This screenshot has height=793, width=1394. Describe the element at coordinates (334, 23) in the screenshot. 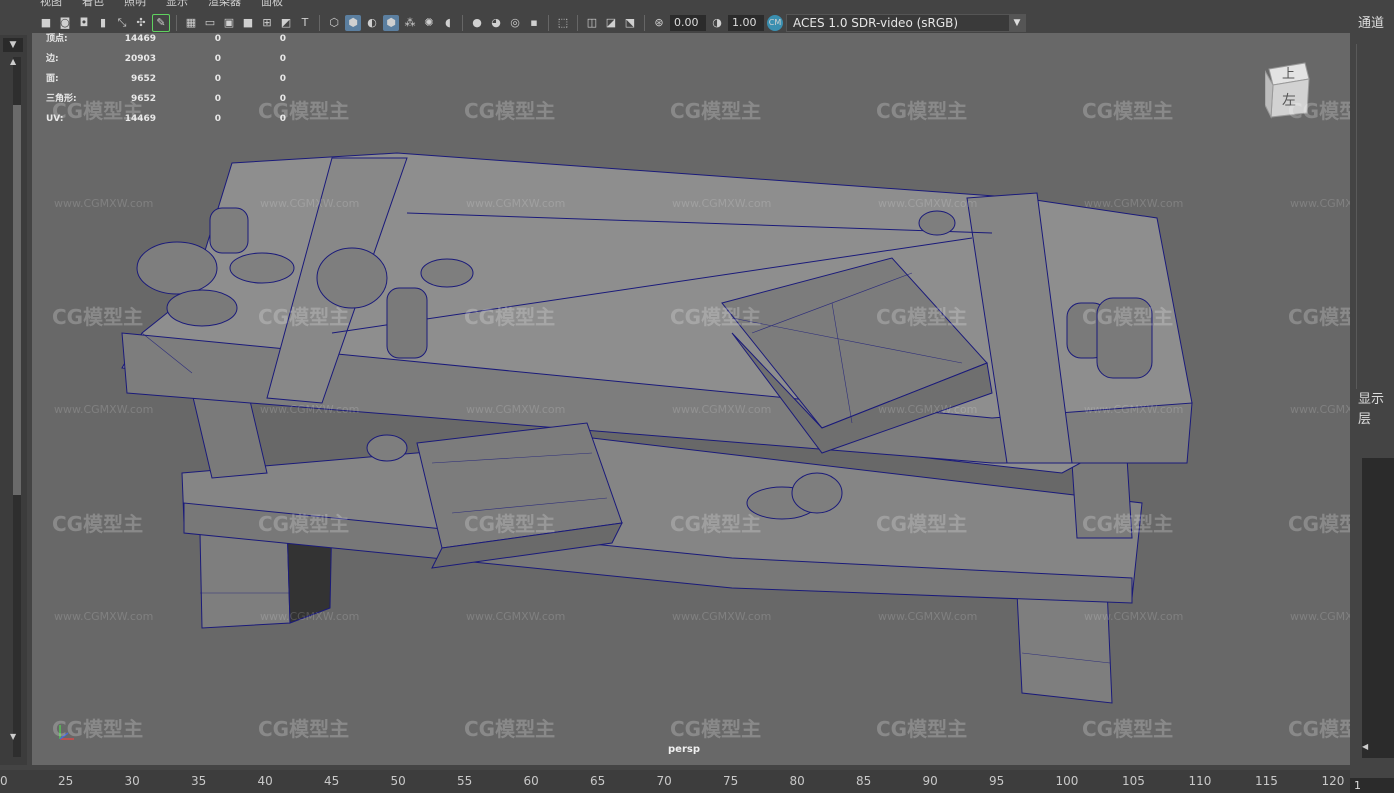

I see `wireframe-icon: ⬡` at that location.